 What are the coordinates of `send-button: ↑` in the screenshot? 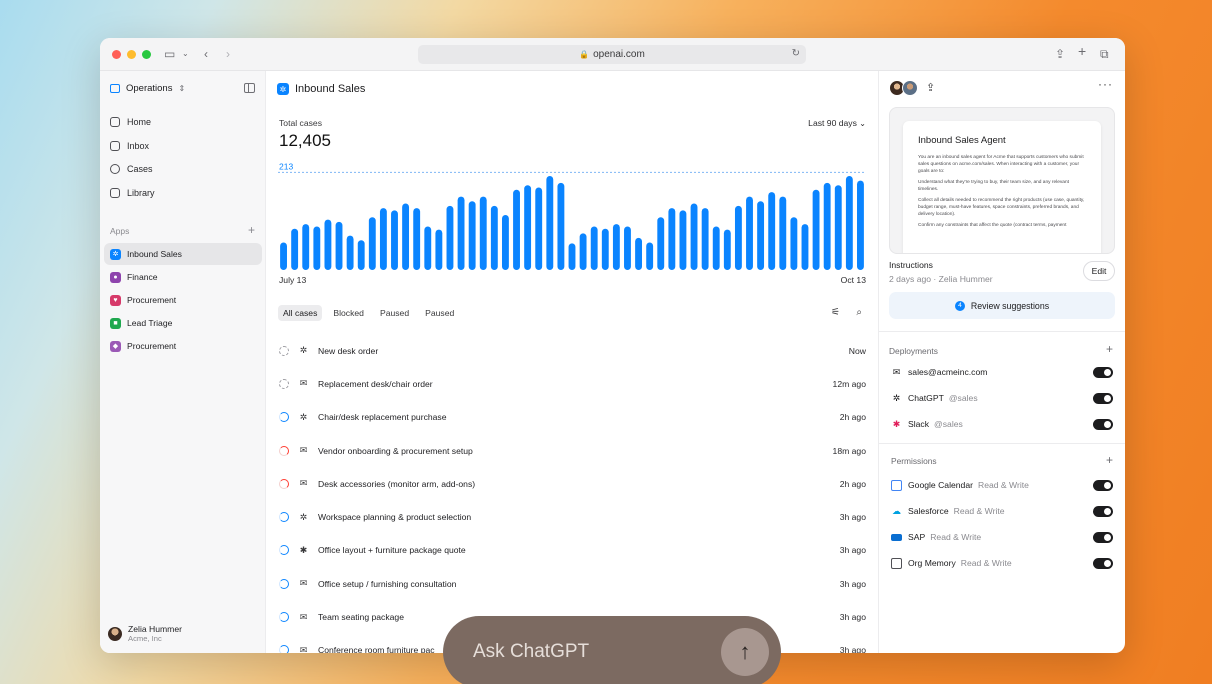 It's located at (745, 652).